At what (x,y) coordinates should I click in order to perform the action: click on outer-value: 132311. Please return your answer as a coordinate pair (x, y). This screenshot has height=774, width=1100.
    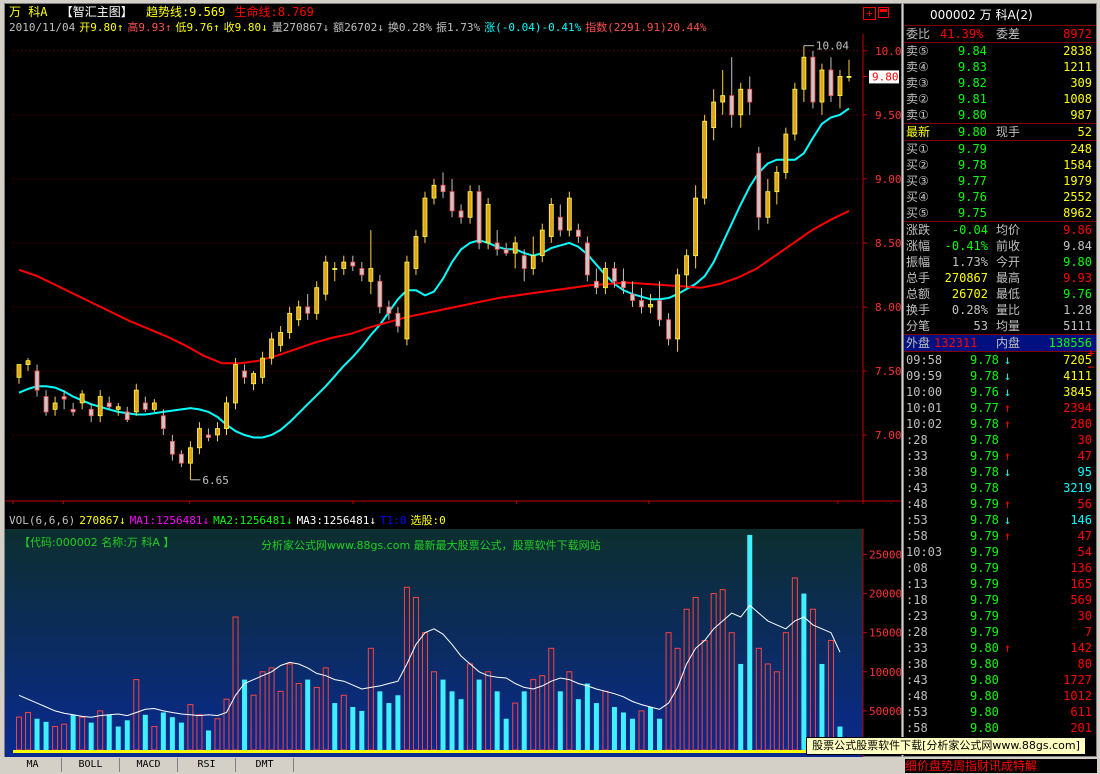
    Looking at the image, I should click on (956, 343).